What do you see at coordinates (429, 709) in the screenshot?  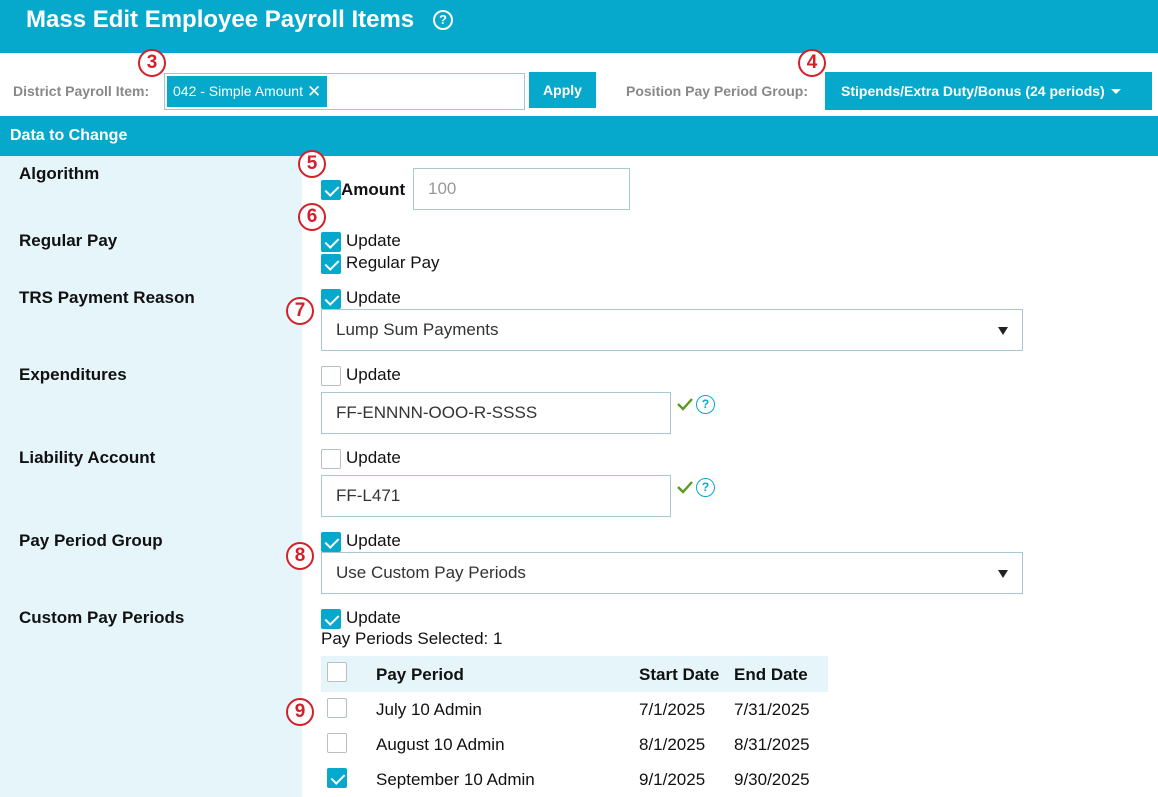 I see `pay-period-name: July 10 Admin` at bounding box center [429, 709].